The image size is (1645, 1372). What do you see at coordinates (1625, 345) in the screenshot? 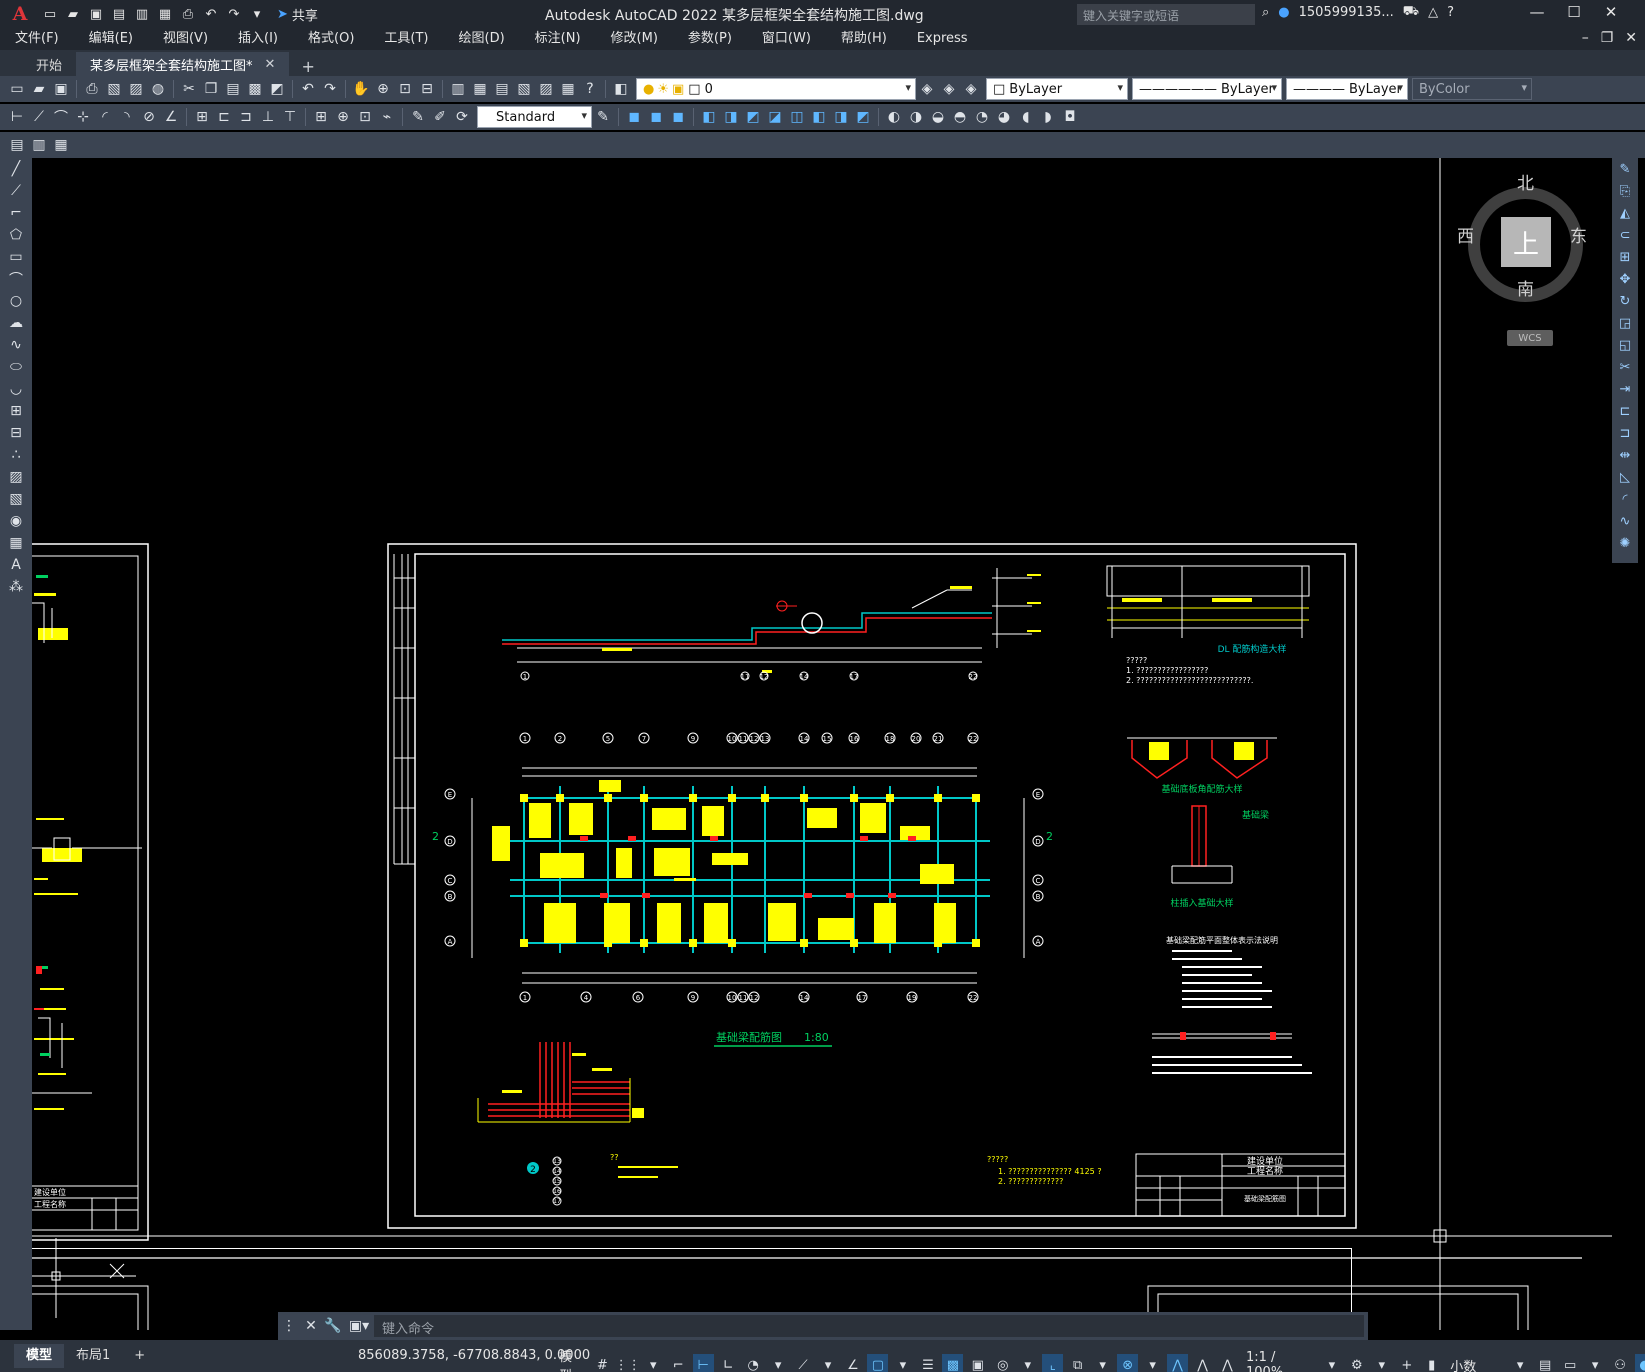
I see `stretch-icon: ◱` at bounding box center [1625, 345].